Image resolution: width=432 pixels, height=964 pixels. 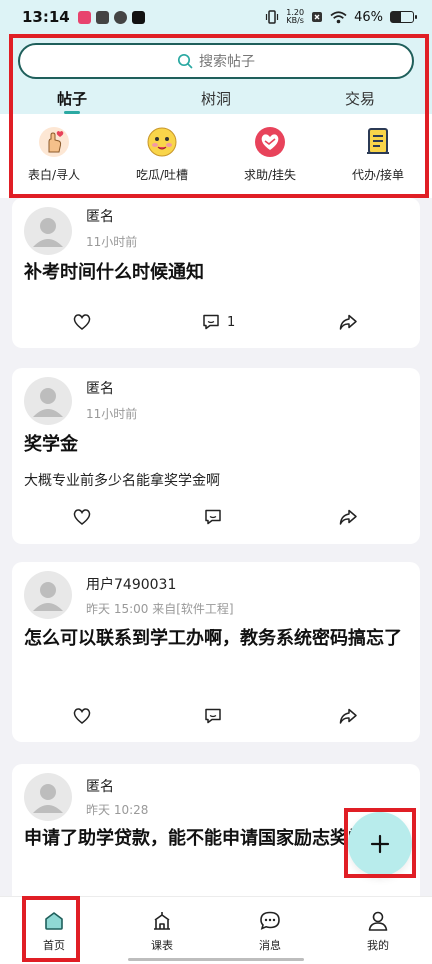 I want to click on emoji-face-icon, so click(x=162, y=142).